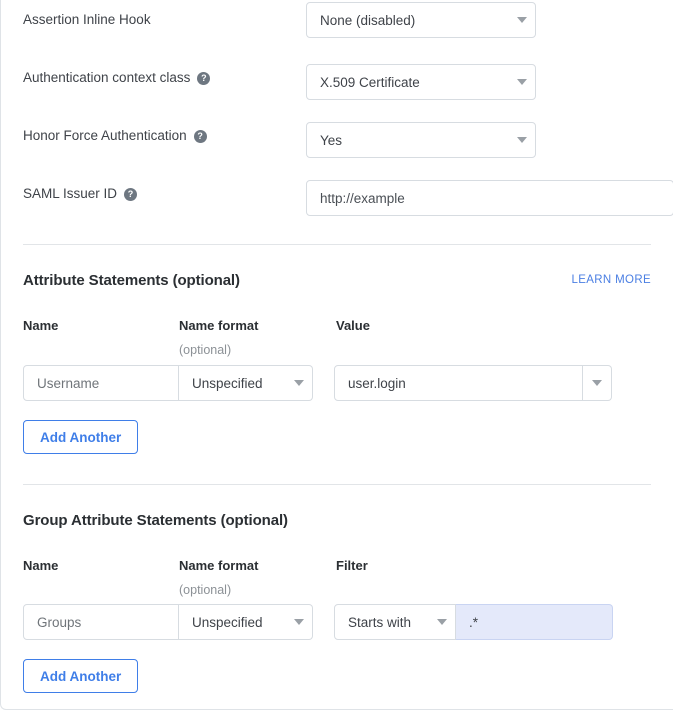  Describe the element at coordinates (353, 325) in the screenshot. I see `column-header-value: Value` at that location.